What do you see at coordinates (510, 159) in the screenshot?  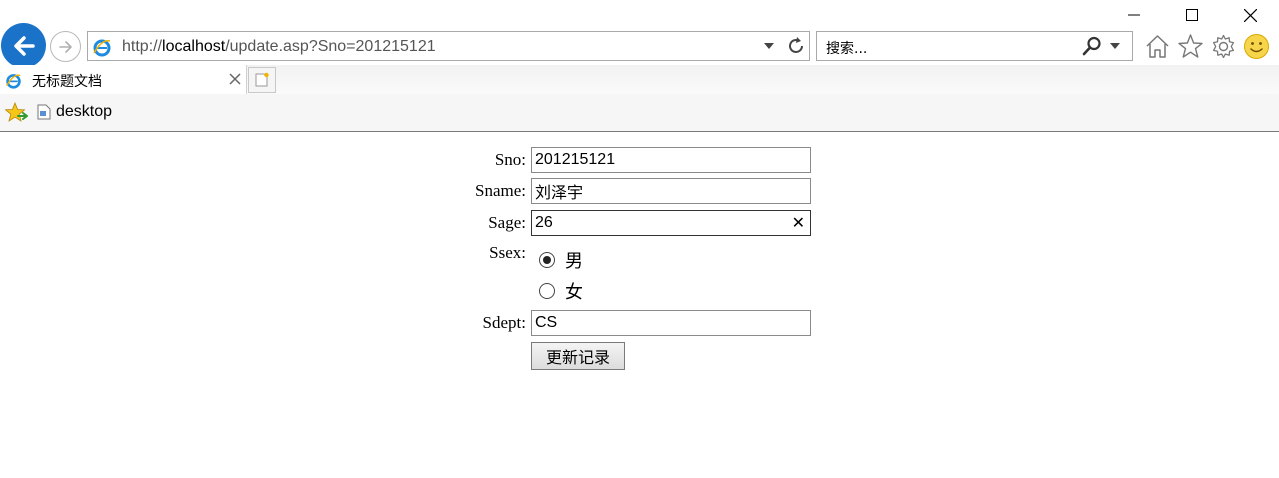 I see `sno-label: Sno:` at bounding box center [510, 159].